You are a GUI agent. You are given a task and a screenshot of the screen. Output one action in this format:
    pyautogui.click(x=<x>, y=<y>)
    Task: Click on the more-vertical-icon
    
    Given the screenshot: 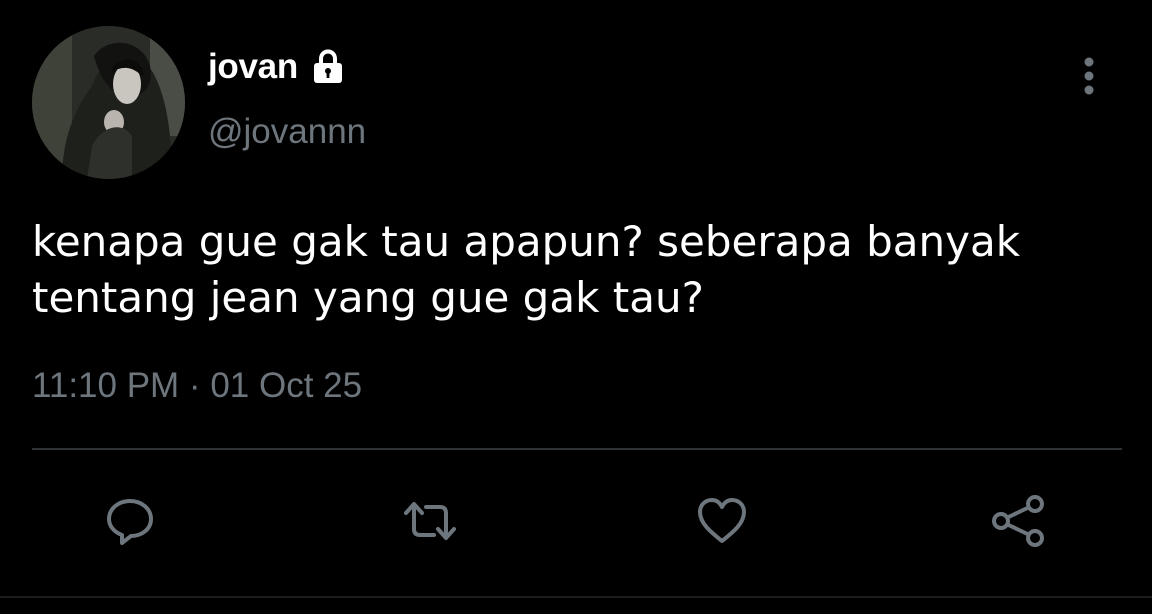 What is the action you would take?
    pyautogui.click(x=1089, y=76)
    